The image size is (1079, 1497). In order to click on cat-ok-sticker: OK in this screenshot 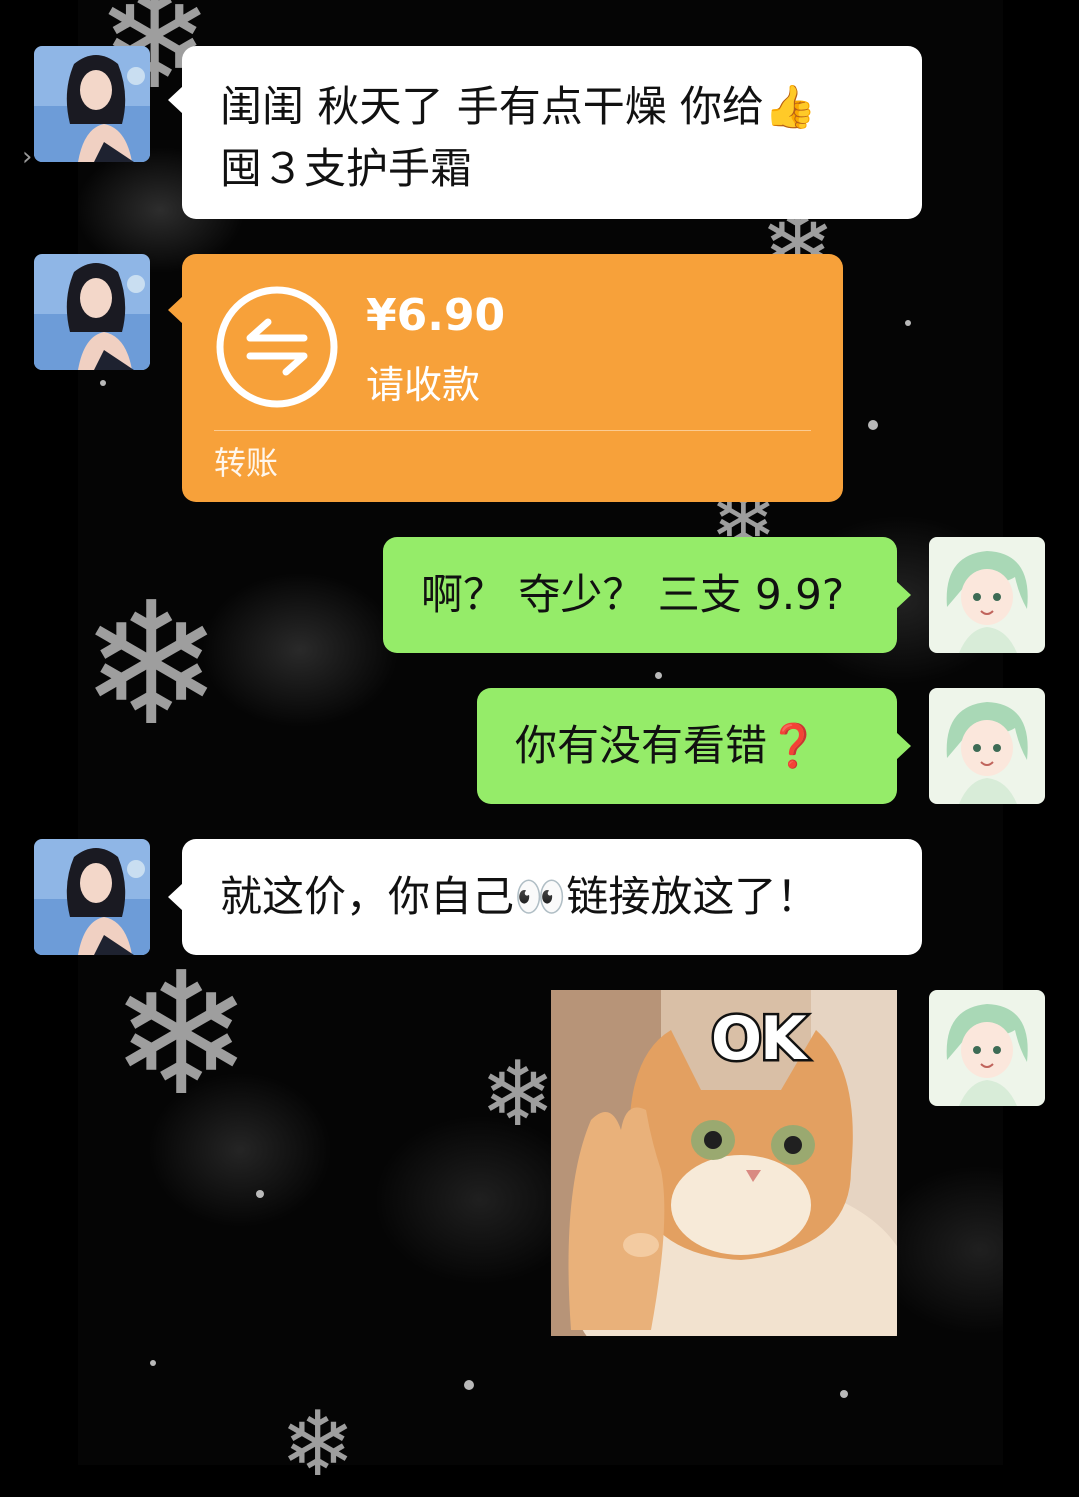, I will do `click(724, 1163)`.